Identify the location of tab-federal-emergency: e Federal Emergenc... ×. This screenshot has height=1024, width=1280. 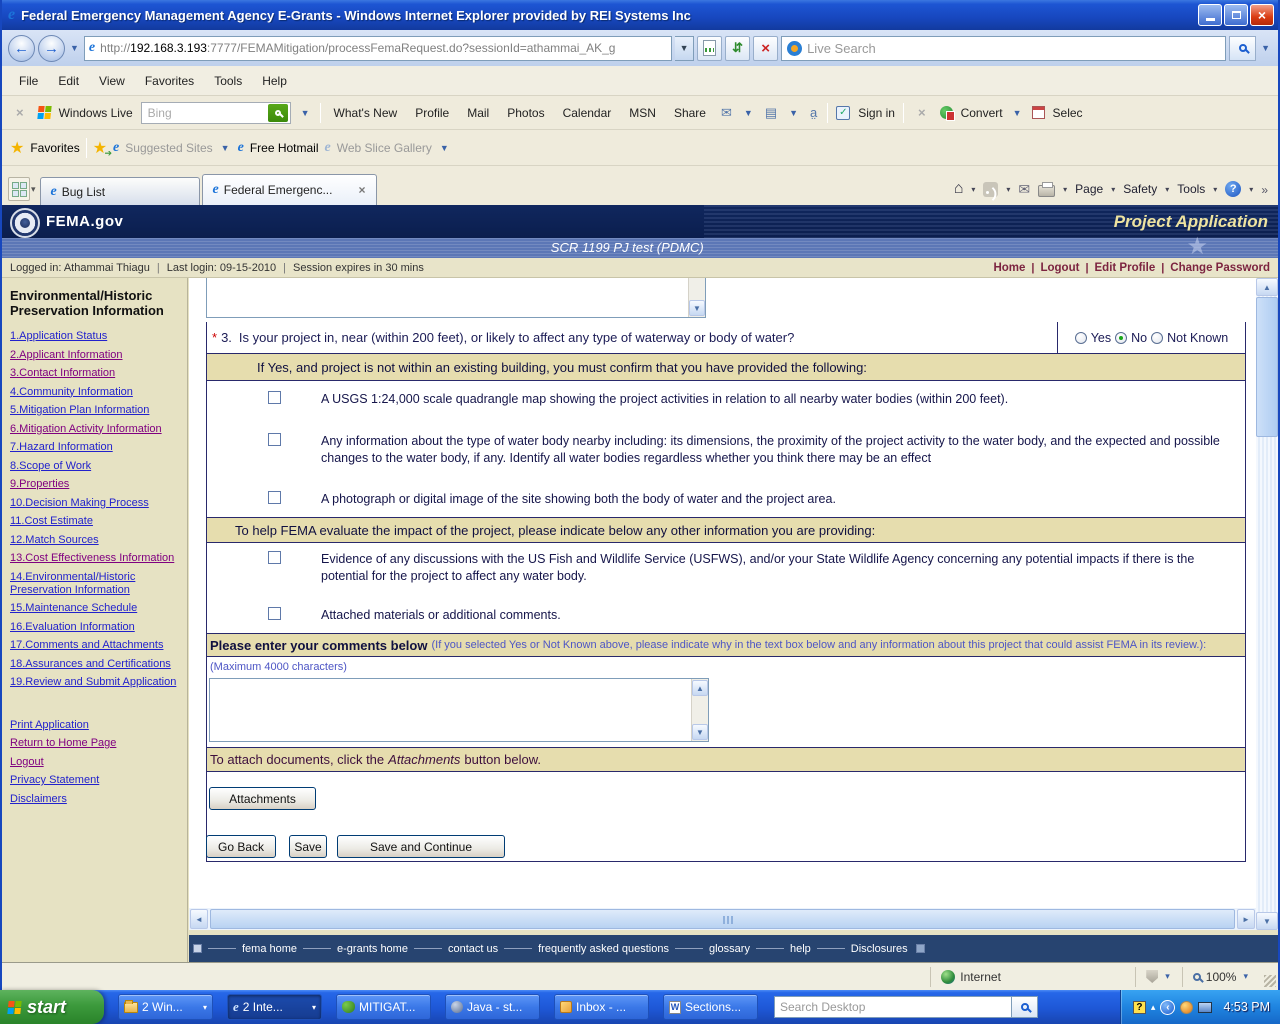
(289, 189).